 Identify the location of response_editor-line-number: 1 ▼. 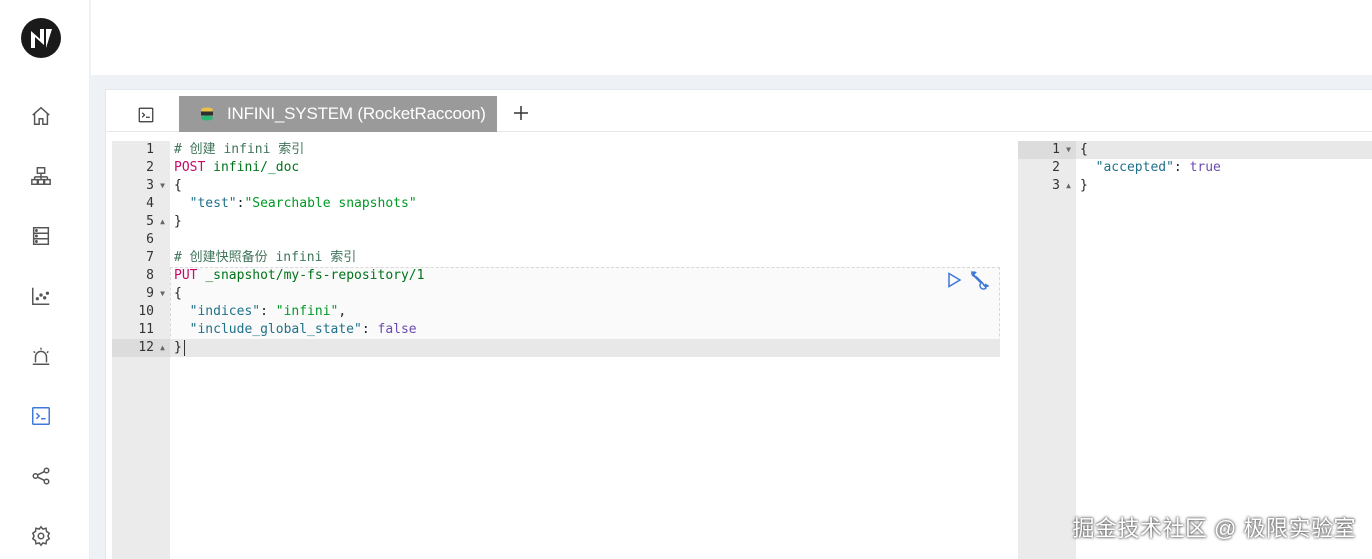
(1047, 150).